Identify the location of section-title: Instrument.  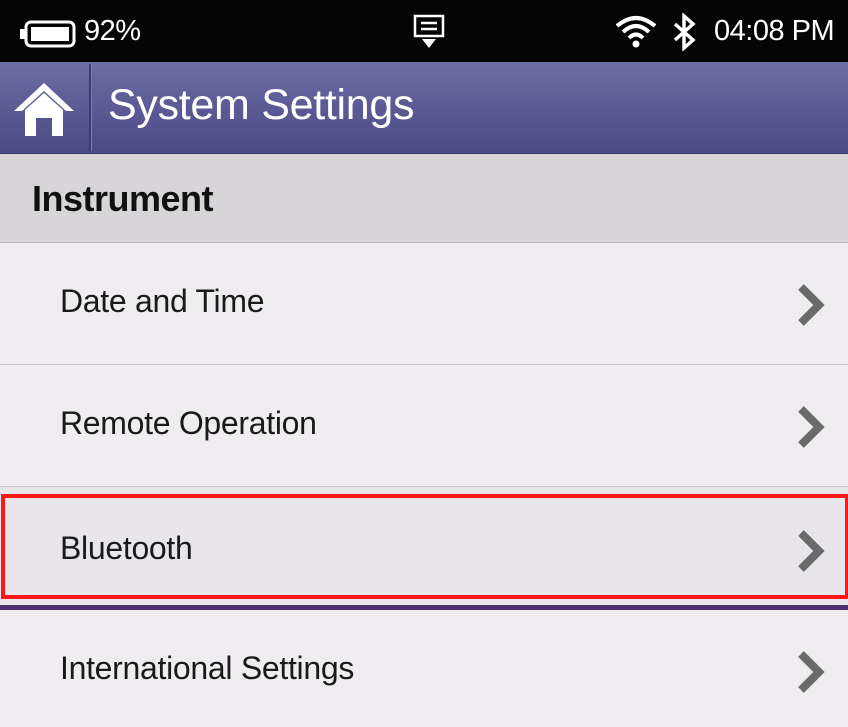
(123, 198).